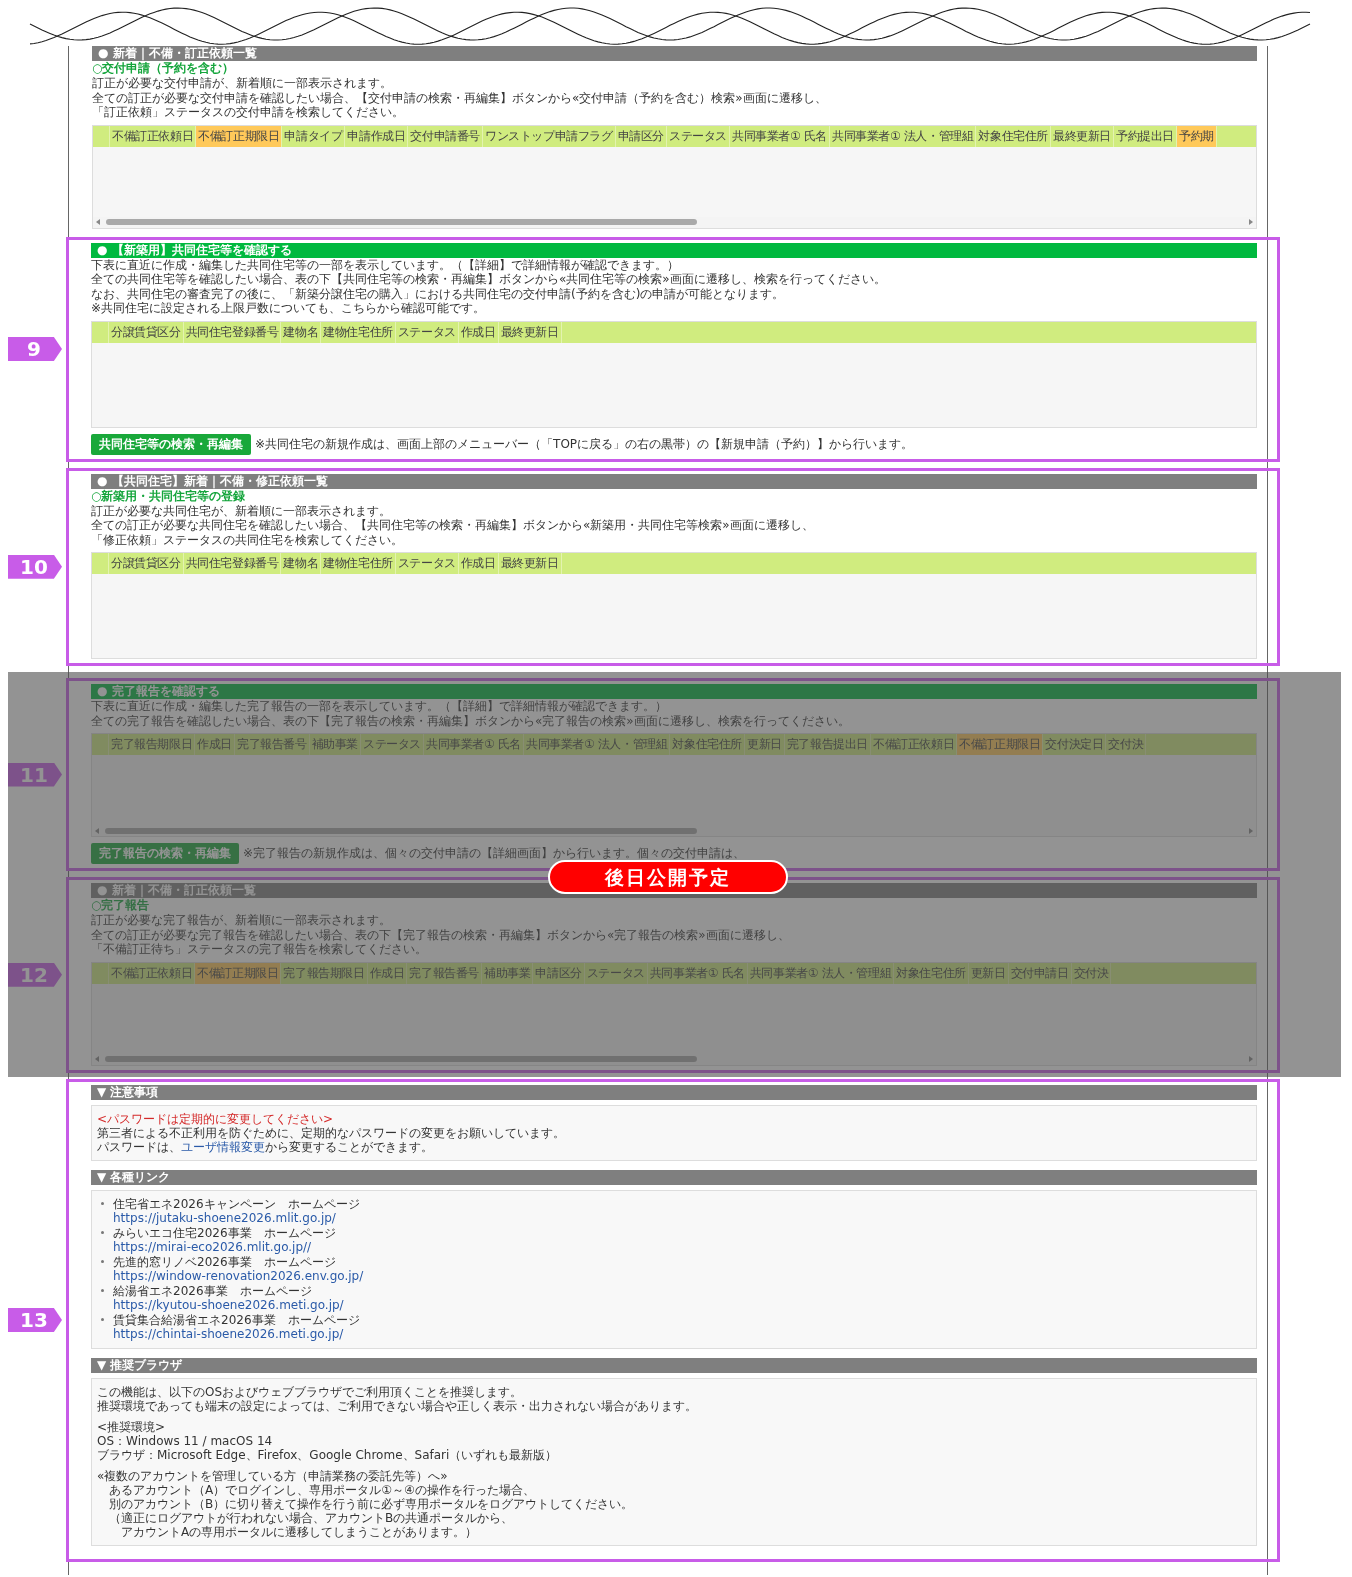  Describe the element at coordinates (674, 250) in the screenshot. I see `section-header: ● 【新築用】共同住宅等を確認する` at that location.